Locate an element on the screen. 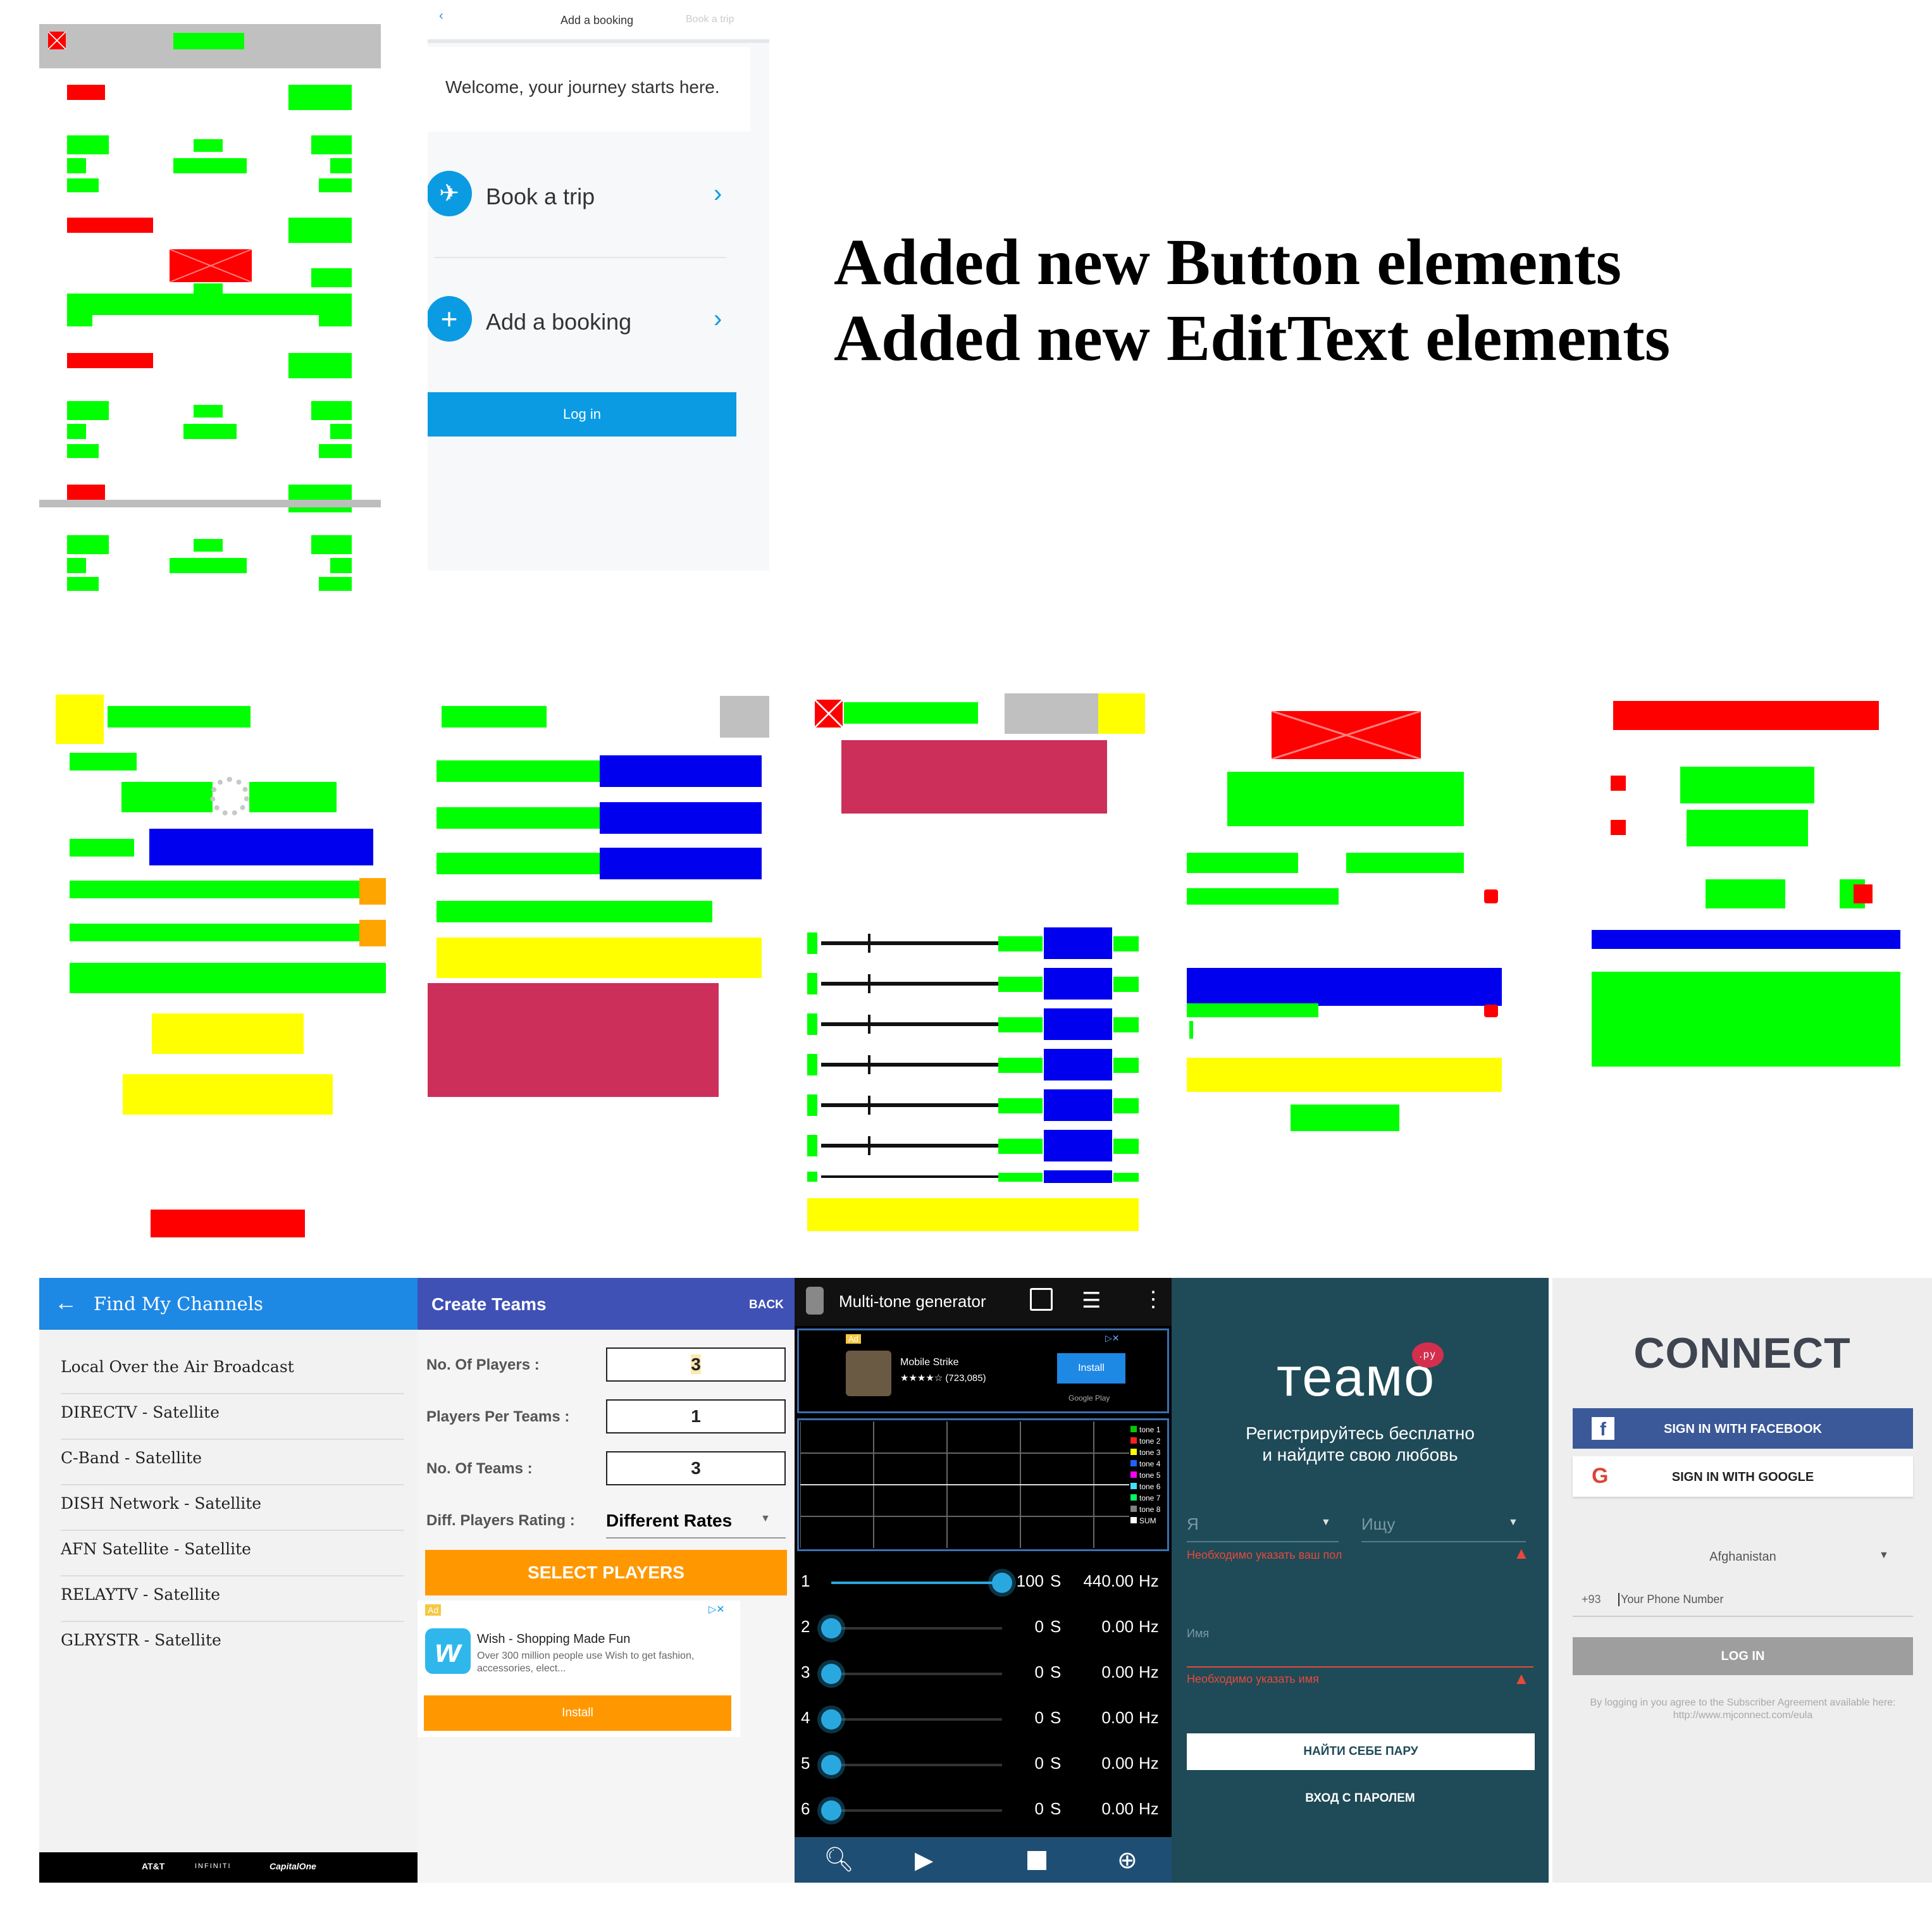 Image resolution: width=1932 pixels, height=1932 pixels. phone-field: +93 Your Phone Number is located at coordinates (1743, 1601).